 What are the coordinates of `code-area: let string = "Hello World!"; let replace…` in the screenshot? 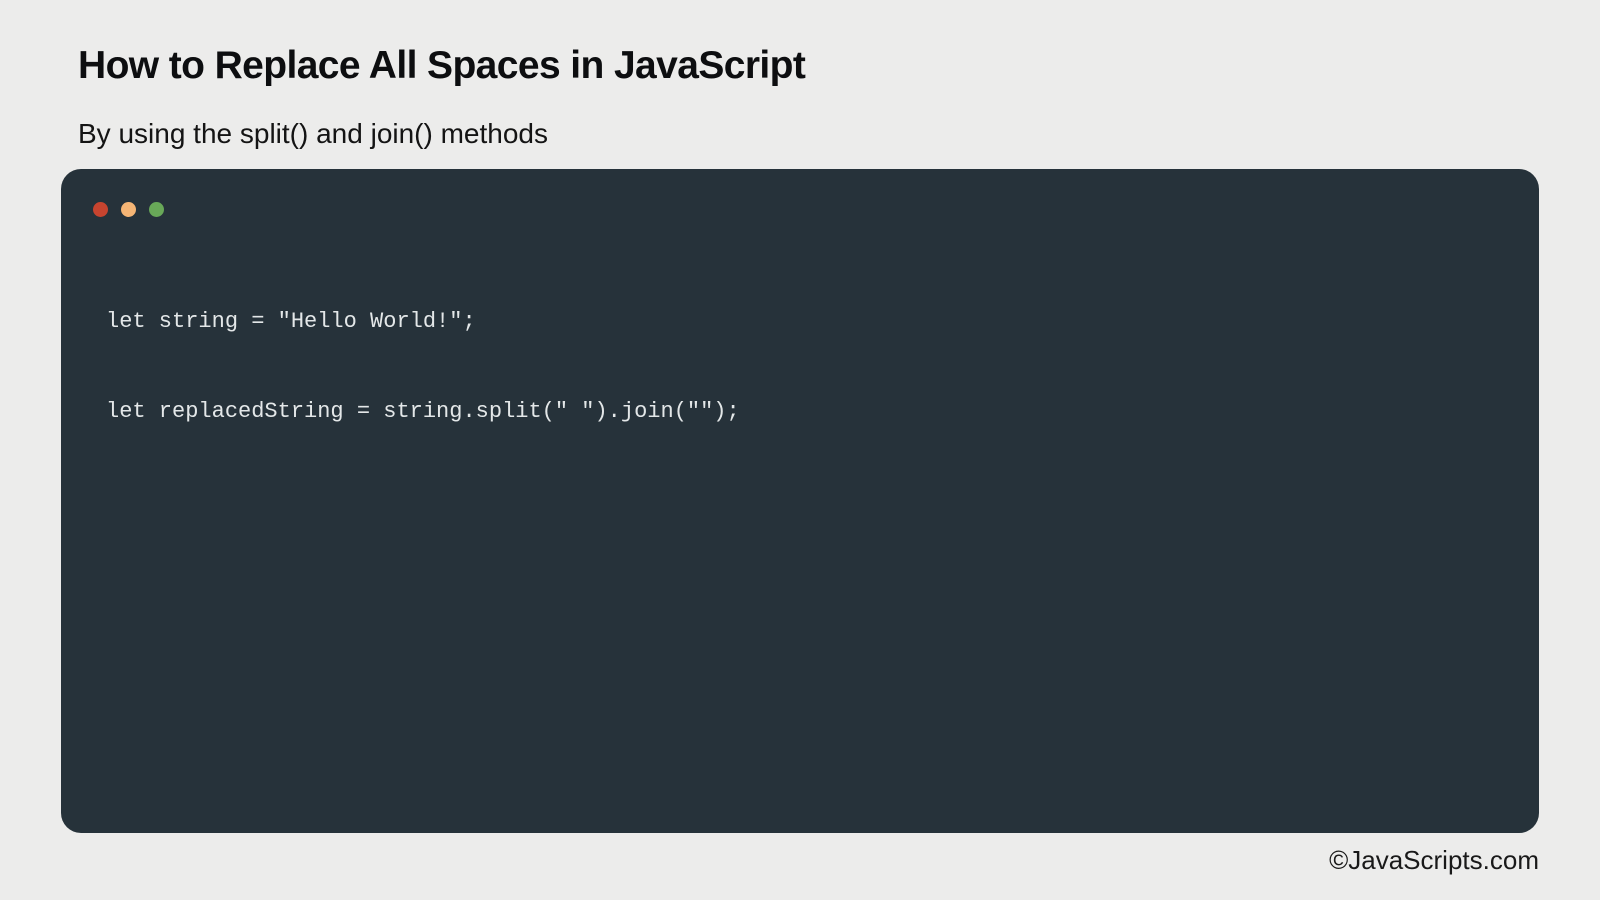 It's located at (423, 367).